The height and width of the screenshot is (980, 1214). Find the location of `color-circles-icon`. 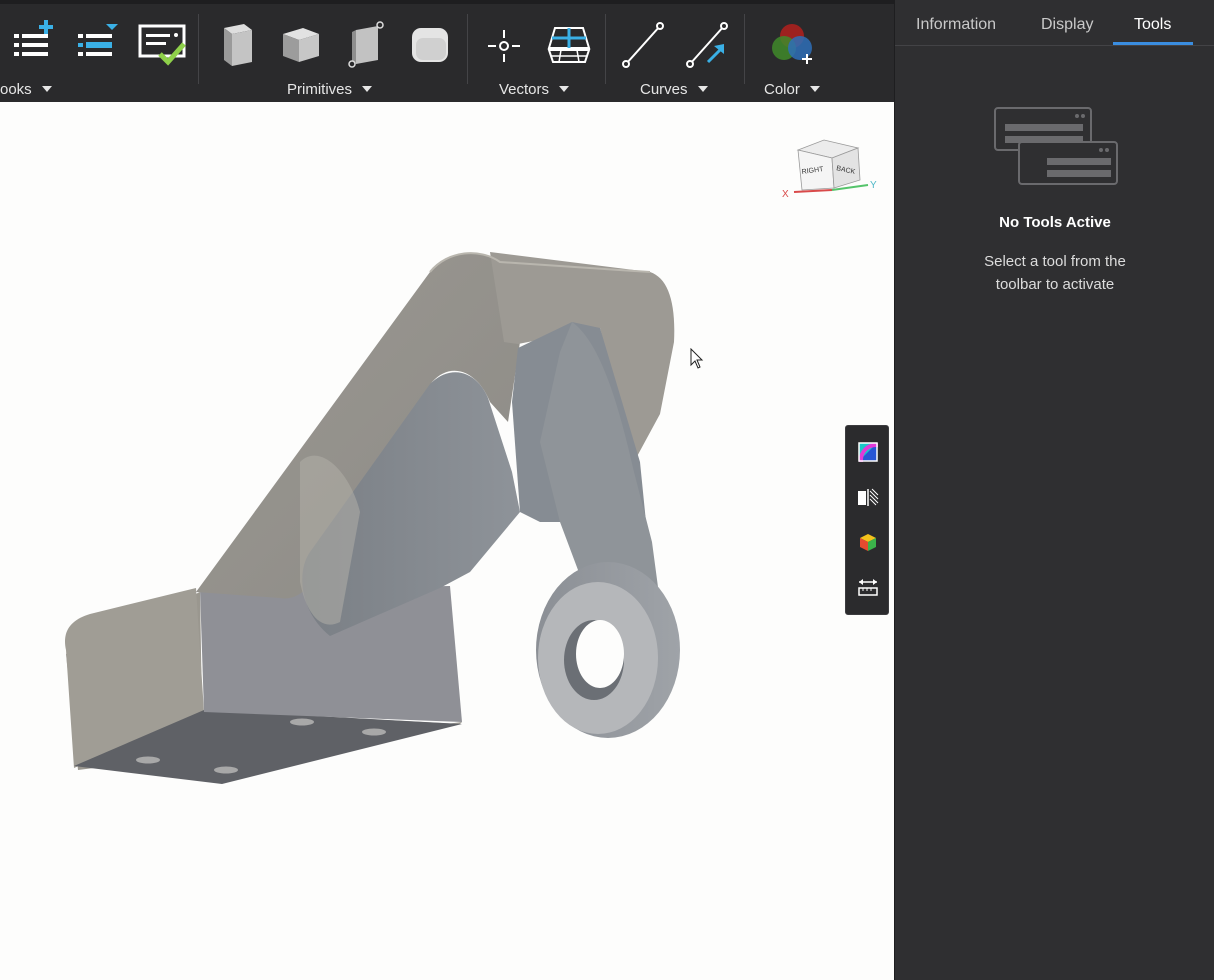

color-circles-icon is located at coordinates (792, 44).